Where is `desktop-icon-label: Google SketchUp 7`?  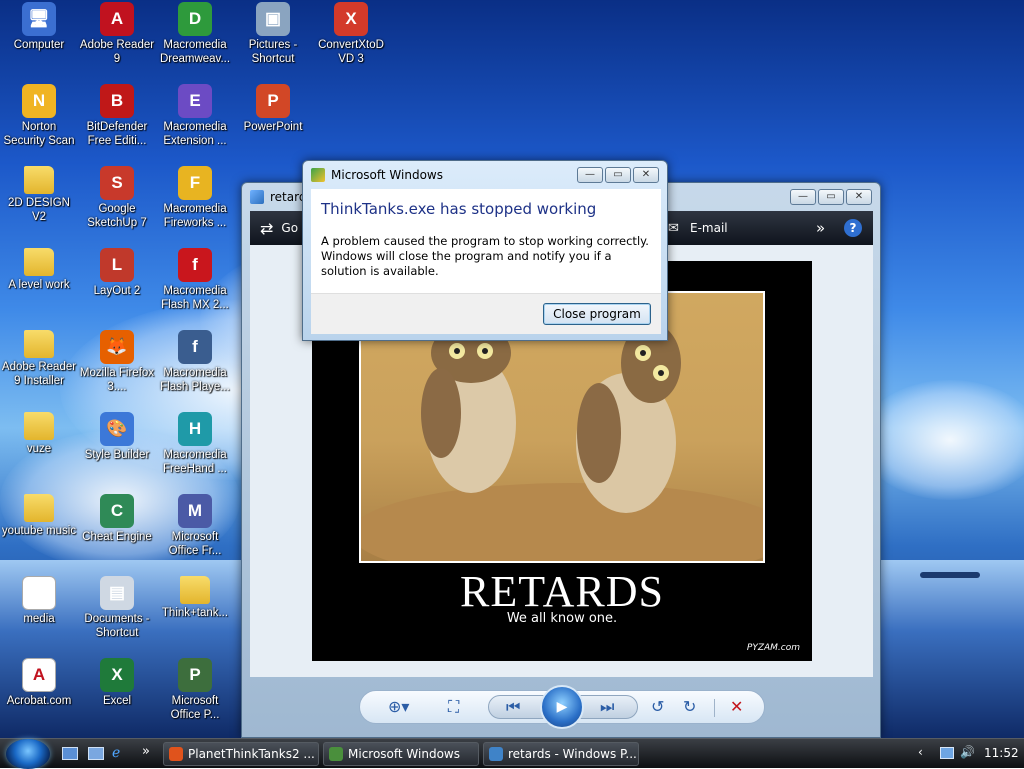 desktop-icon-label: Google SketchUp 7 is located at coordinates (117, 216).